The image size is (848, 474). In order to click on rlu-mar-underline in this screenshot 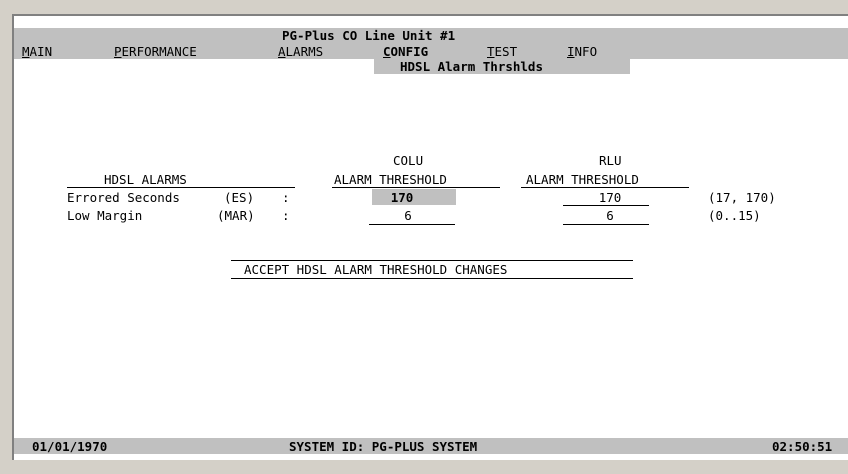, I will do `click(606, 224)`.